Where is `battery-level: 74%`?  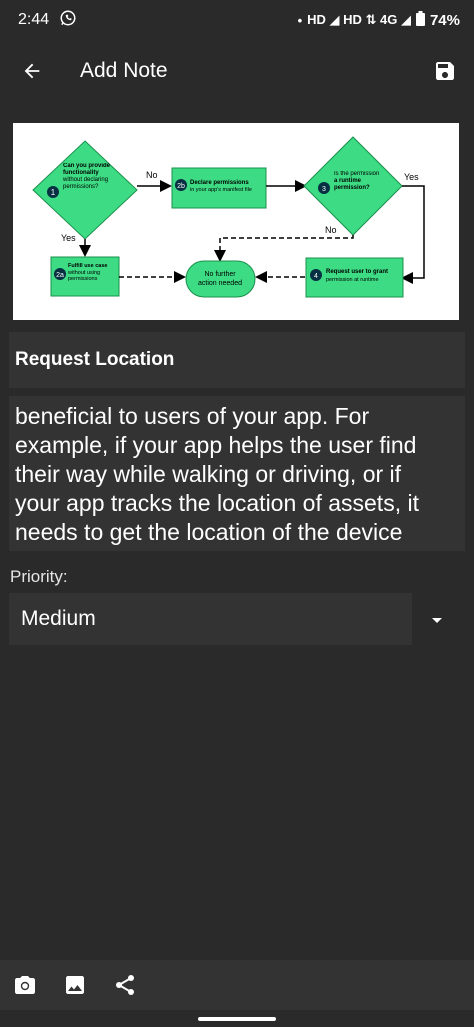
battery-level: 74% is located at coordinates (444, 20).